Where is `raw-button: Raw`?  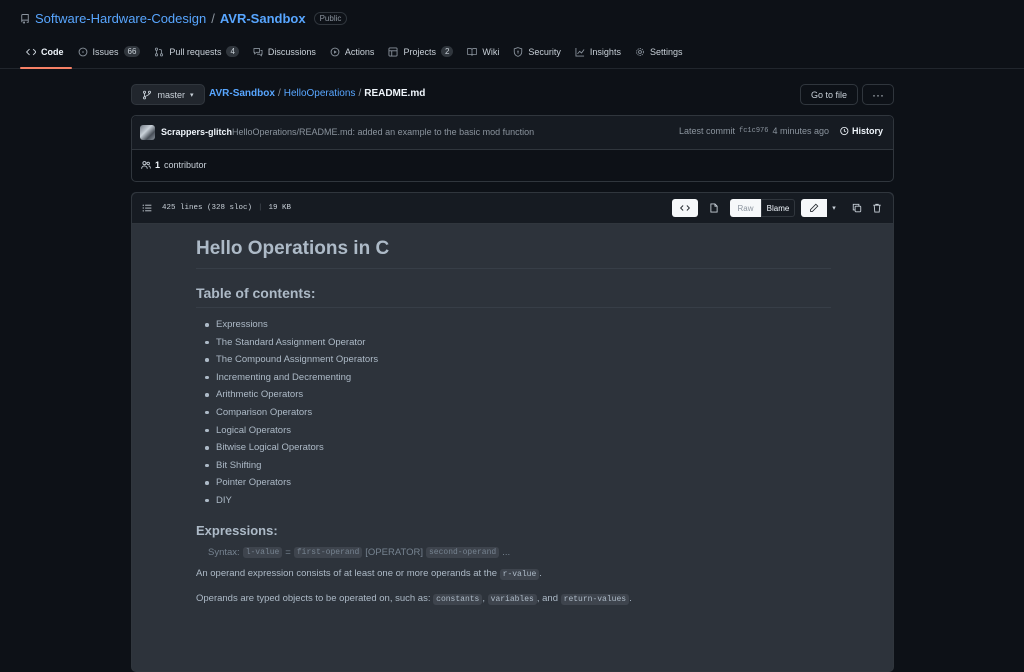
raw-button: Raw is located at coordinates (745, 208).